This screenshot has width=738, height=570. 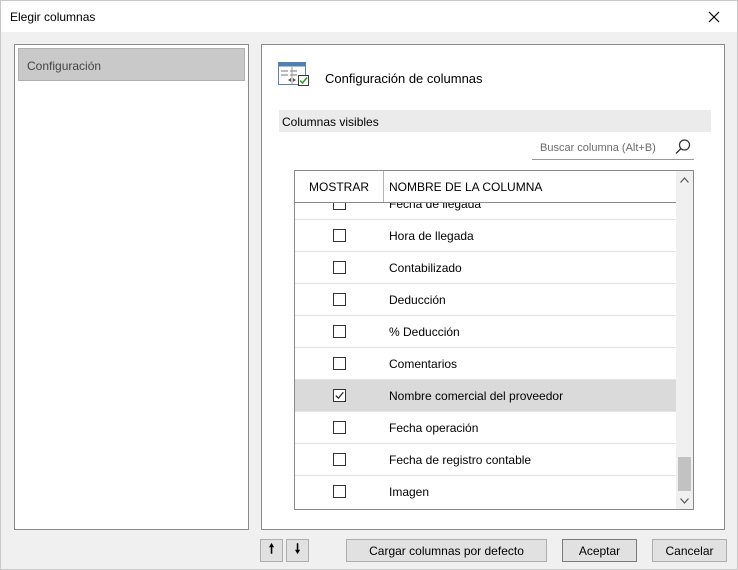 What do you see at coordinates (431, 236) in the screenshot?
I see `column-name: Hora de llegada` at bounding box center [431, 236].